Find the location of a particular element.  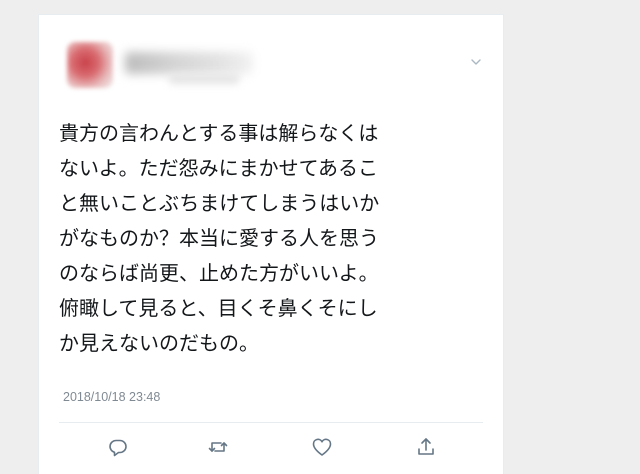

actions-divider is located at coordinates (271, 422).